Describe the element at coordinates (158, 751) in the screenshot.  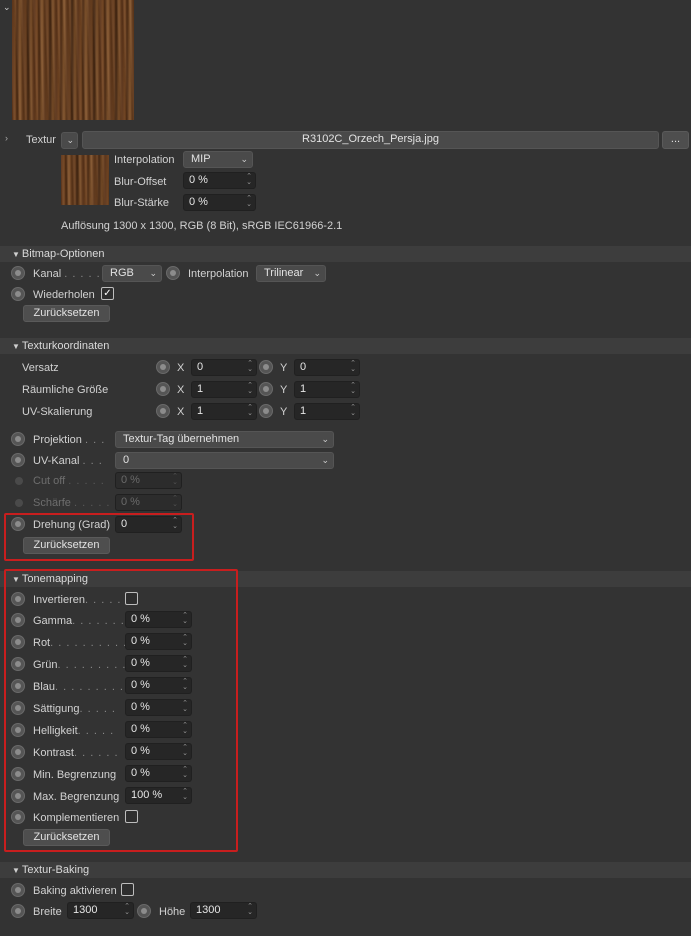
I see `contrast-field: 0 % ⌃ ⌄` at that location.